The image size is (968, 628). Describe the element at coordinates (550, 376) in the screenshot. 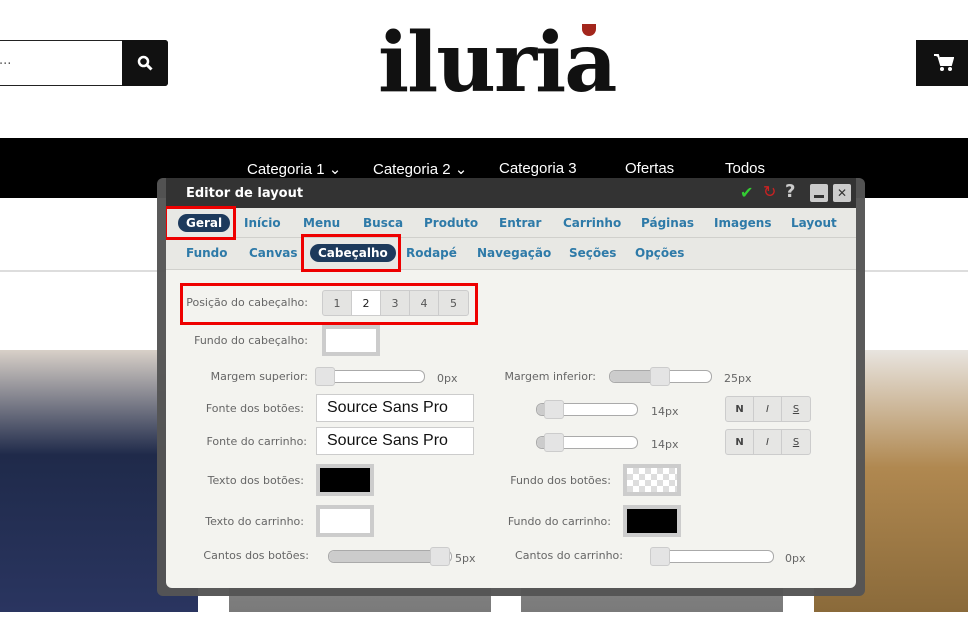

I see `margin-bottom-label: Margem inferior:` at that location.